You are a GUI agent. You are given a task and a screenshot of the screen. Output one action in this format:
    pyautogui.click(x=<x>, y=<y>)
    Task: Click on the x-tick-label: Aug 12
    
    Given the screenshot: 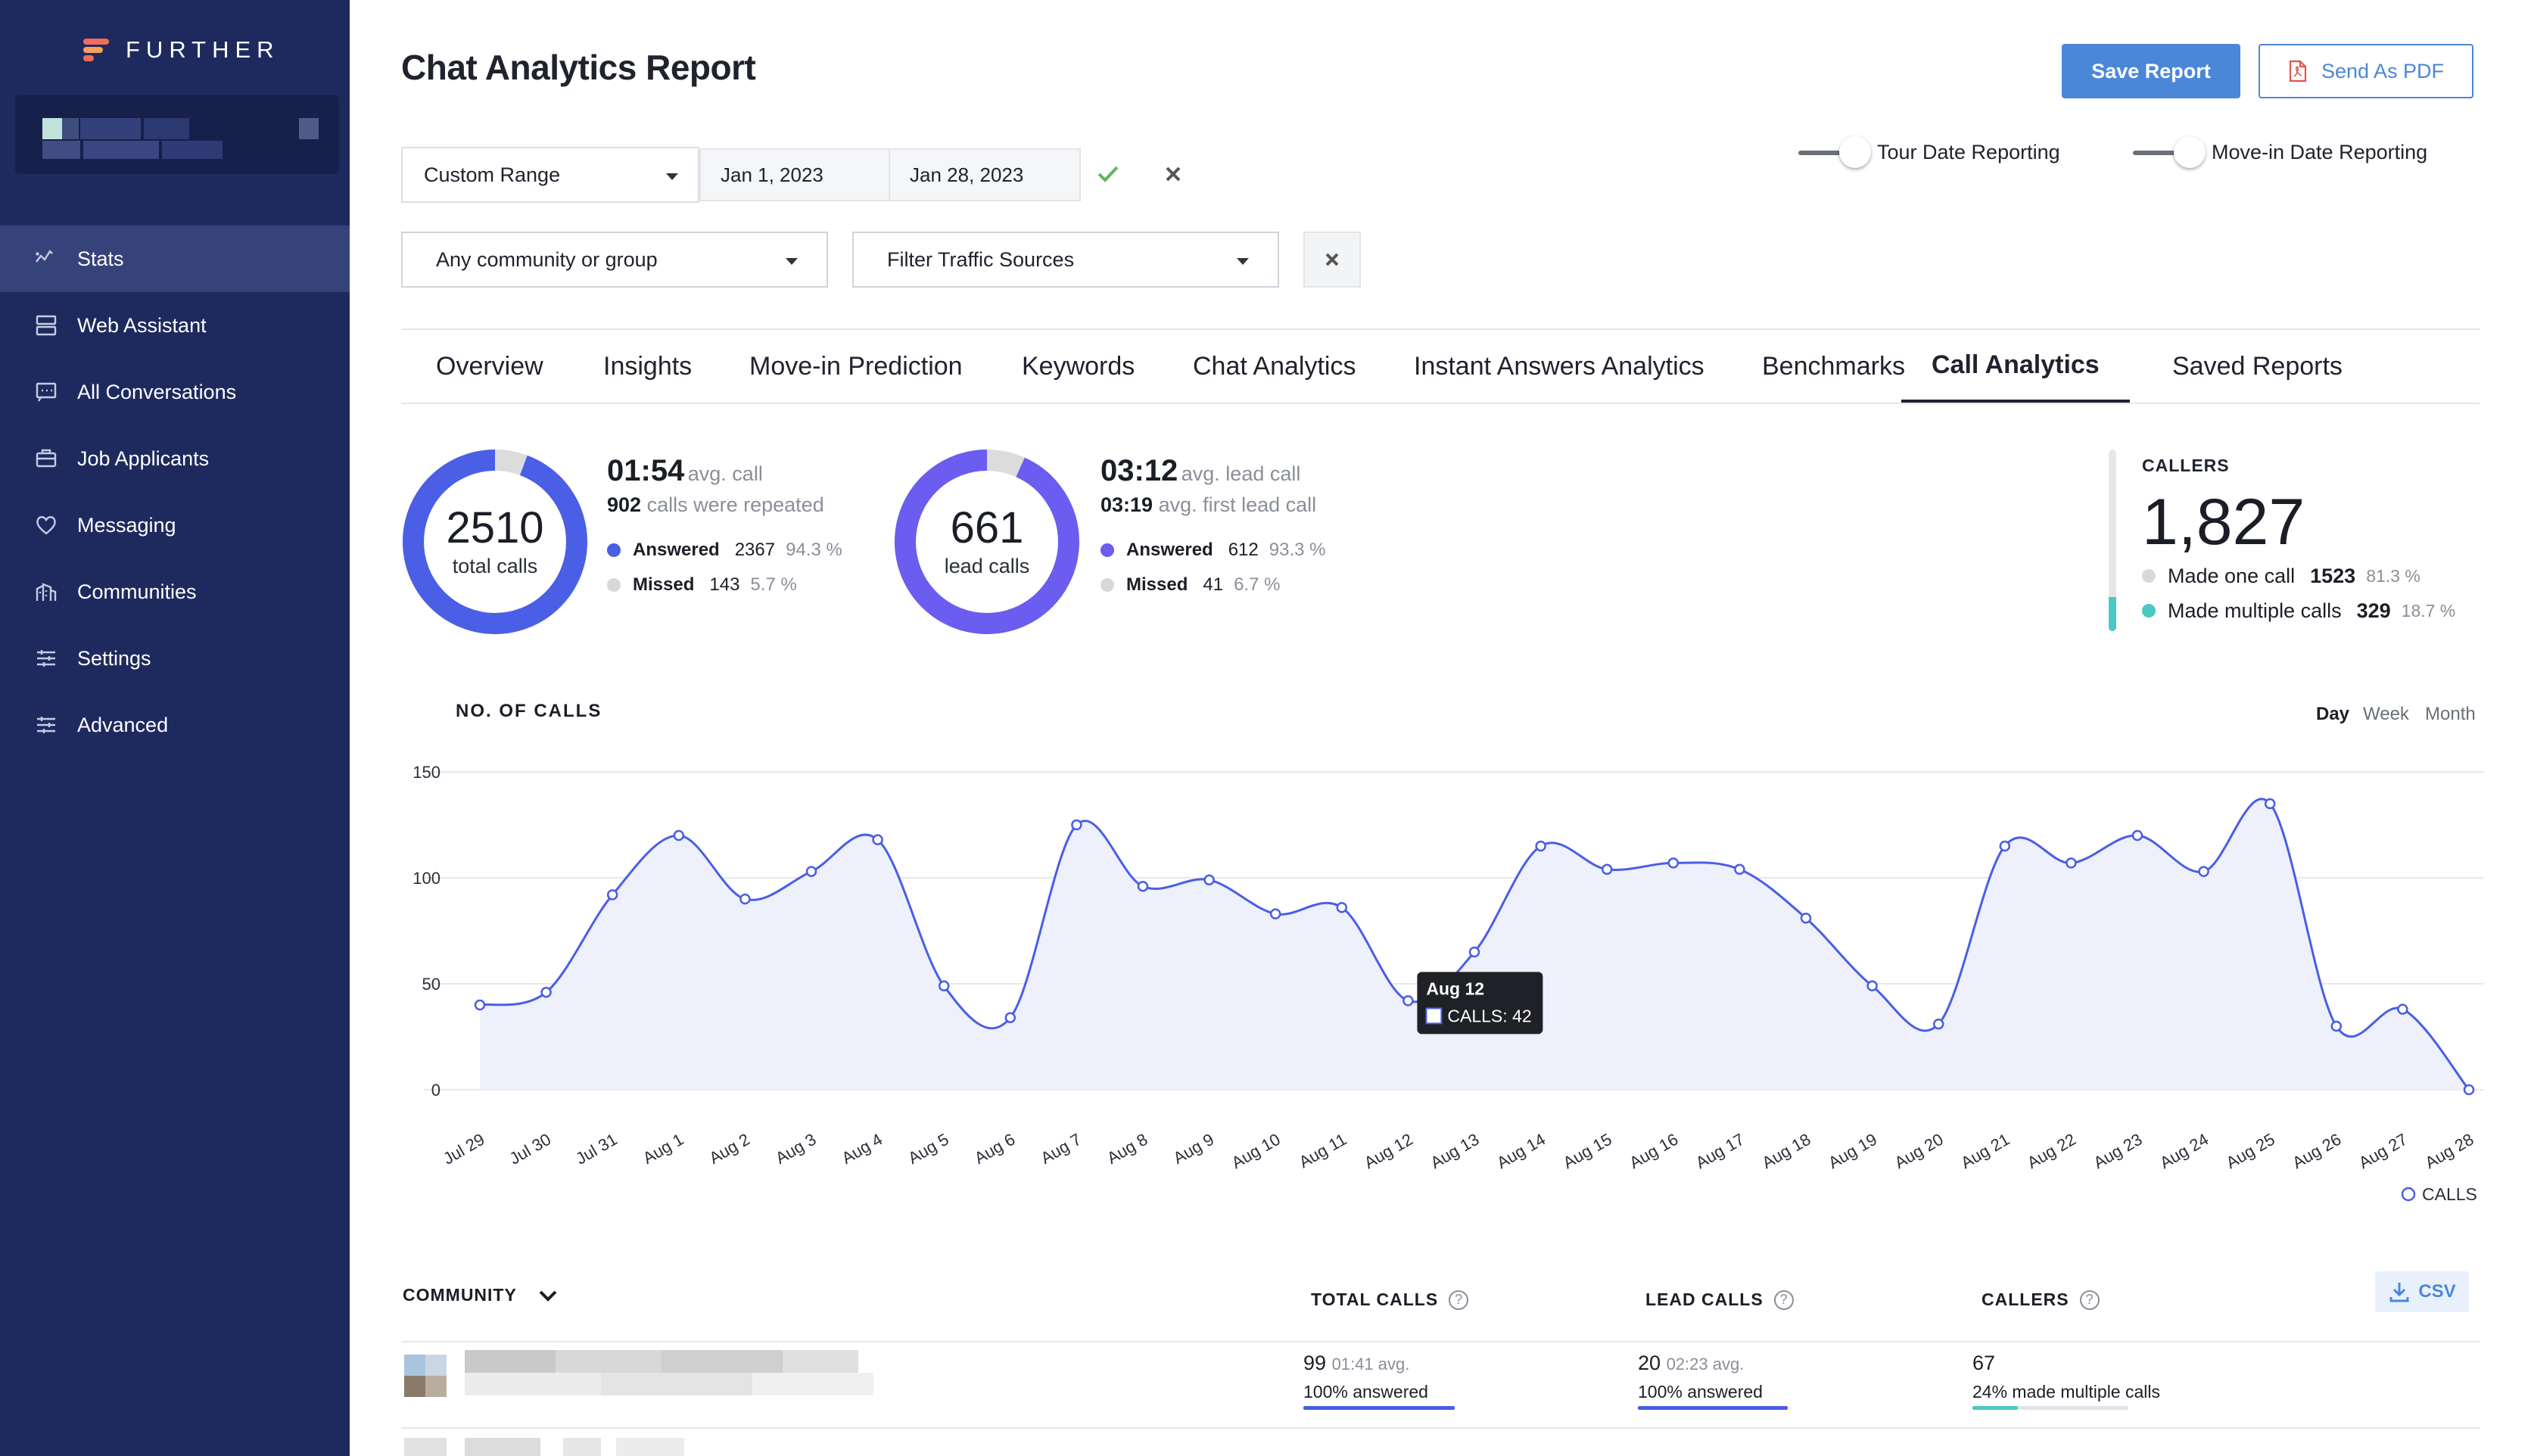 What is the action you would take?
    pyautogui.click(x=1388, y=1151)
    